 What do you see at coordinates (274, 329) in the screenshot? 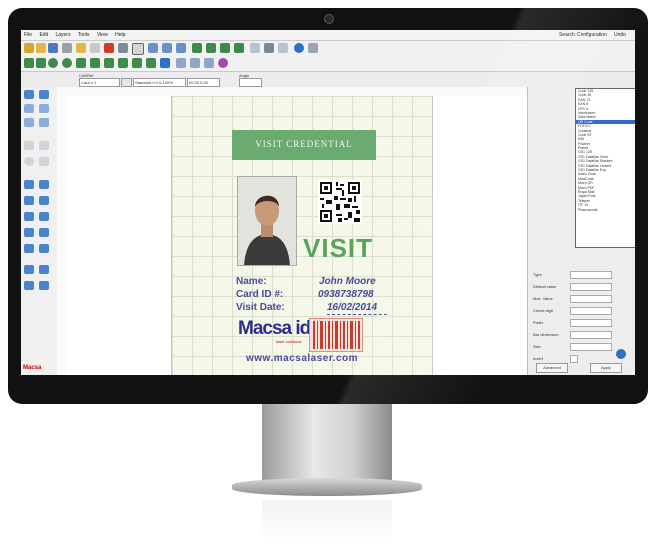
I see `company-logo: Macsa id` at bounding box center [274, 329].